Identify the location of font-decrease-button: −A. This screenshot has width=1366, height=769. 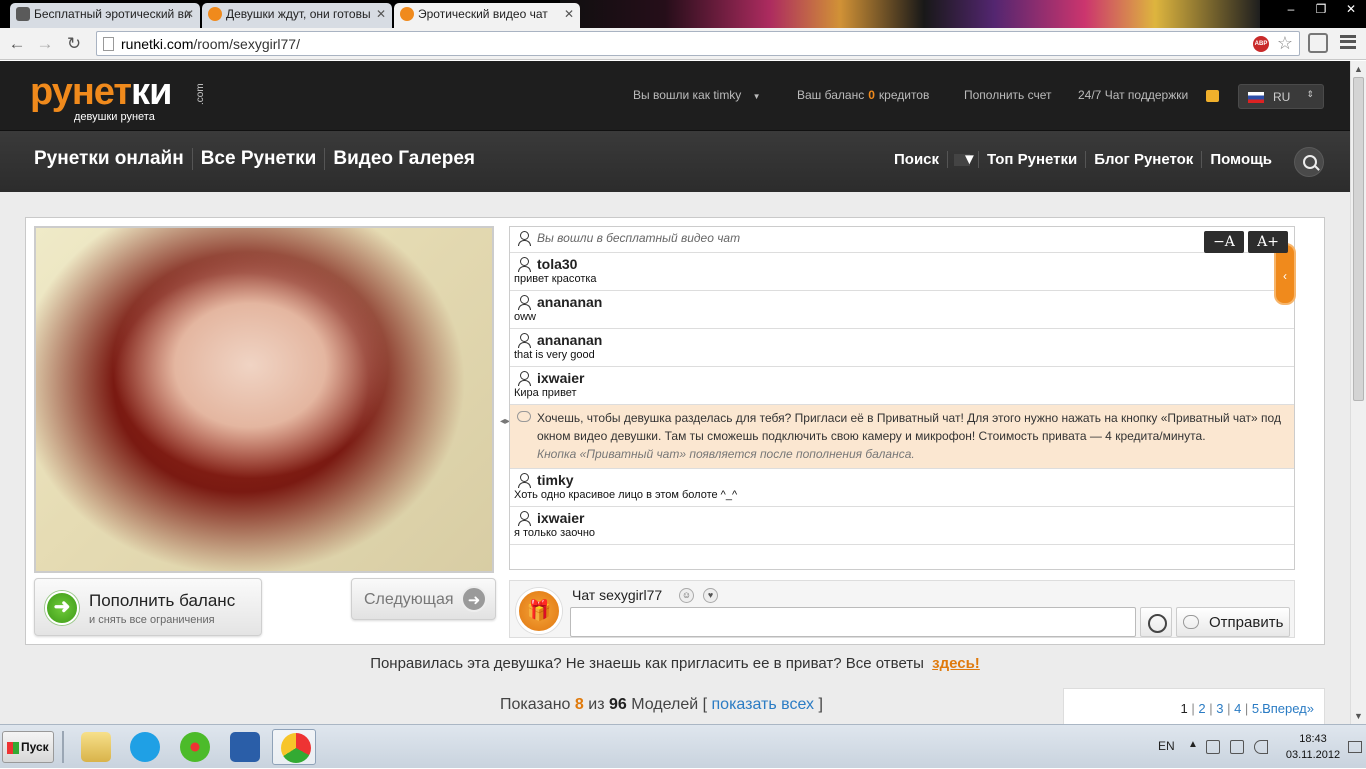
(1224, 242).